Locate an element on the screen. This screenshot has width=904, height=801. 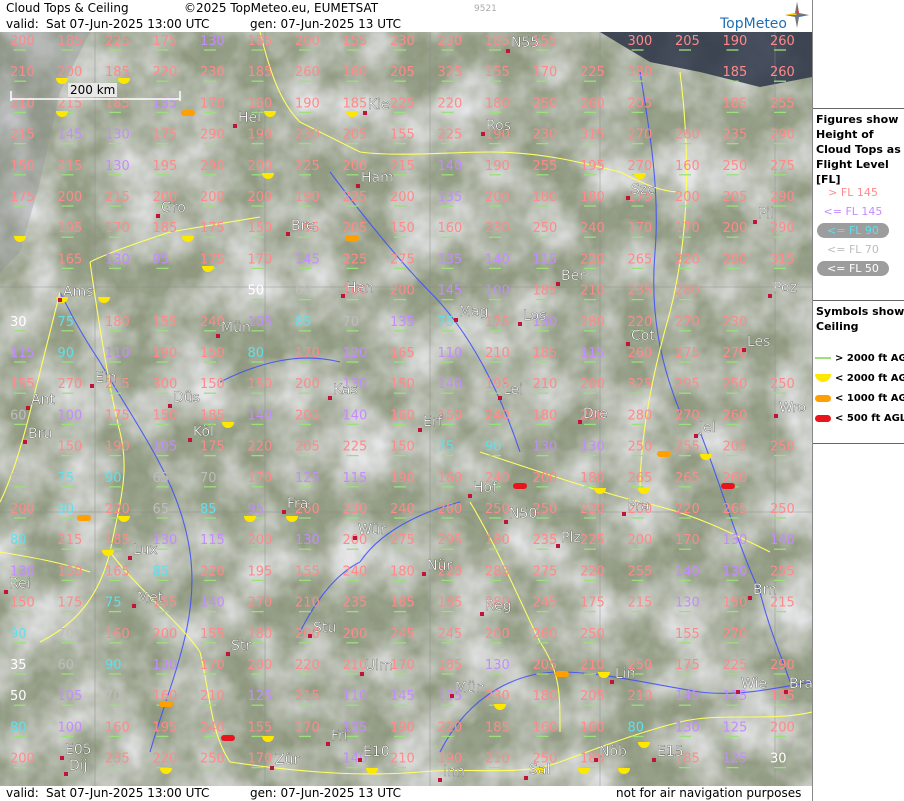
cloud-top-value: 230 is located at coordinates (402, 41).